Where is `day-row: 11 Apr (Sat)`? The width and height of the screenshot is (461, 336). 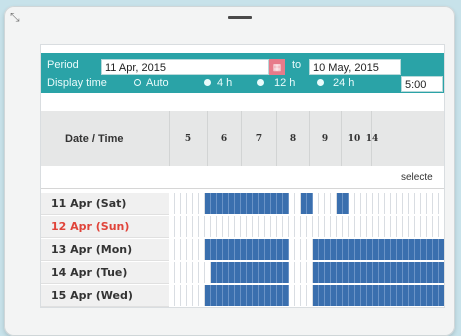
day-row: 11 Apr (Sat) is located at coordinates (242, 204).